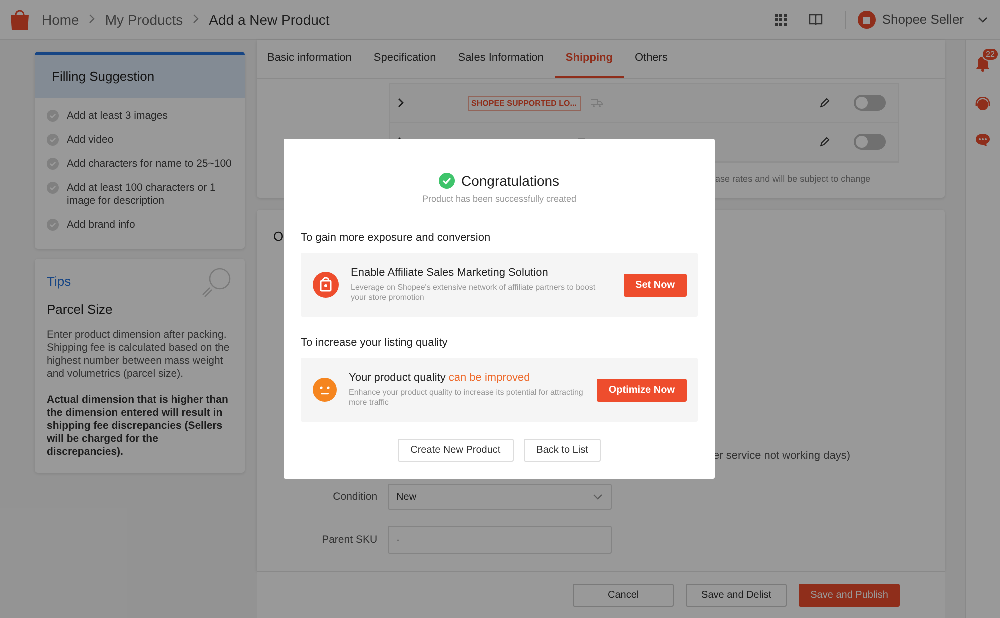 Image resolution: width=1000 pixels, height=618 pixels. I want to click on field-label: Parent SKU, so click(350, 540).